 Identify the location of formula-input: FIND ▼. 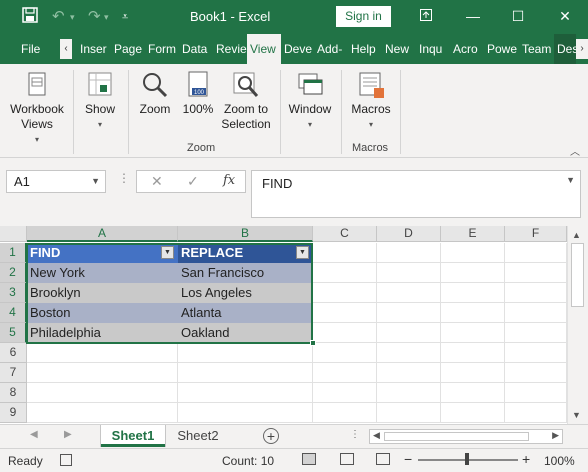
(416, 194).